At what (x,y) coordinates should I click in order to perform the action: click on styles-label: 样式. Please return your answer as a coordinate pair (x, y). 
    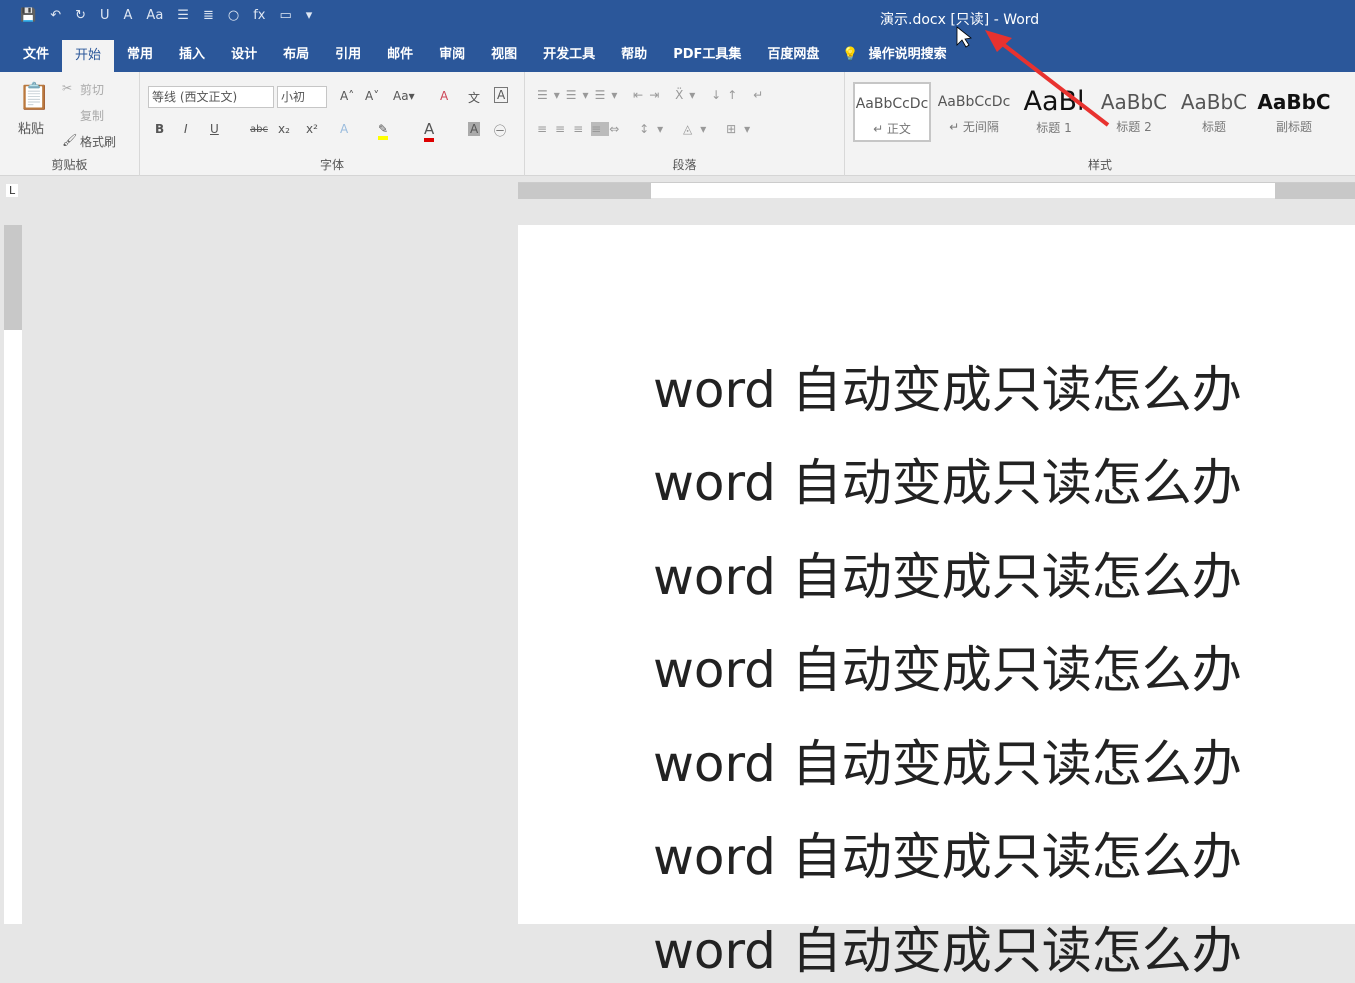
    Looking at the image, I should click on (1099, 165).